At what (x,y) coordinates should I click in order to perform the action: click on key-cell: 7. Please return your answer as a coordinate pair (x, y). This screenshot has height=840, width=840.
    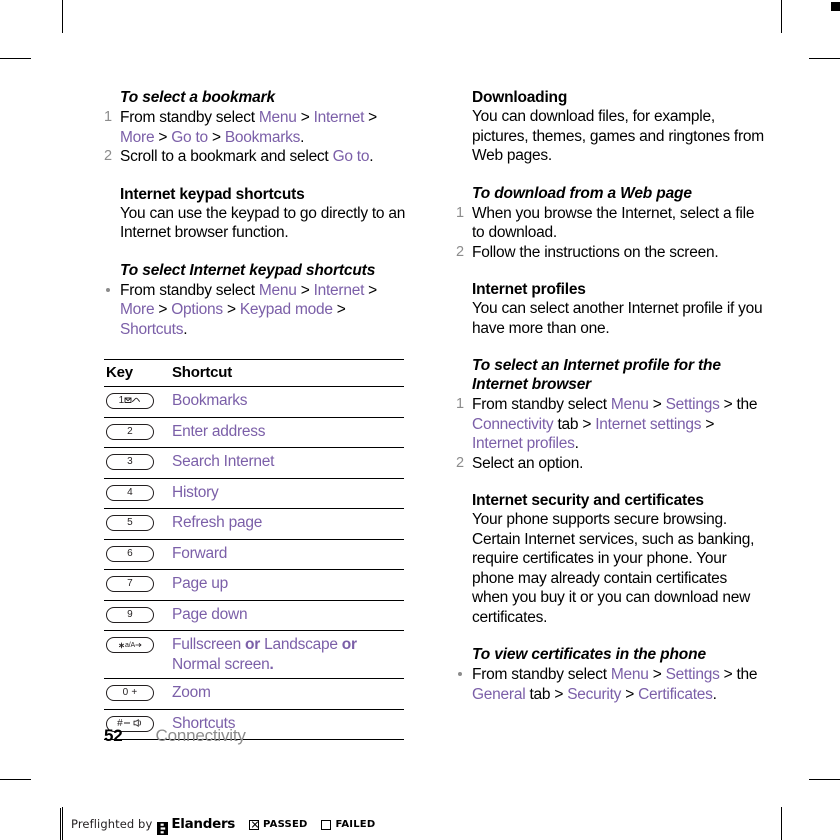
    Looking at the image, I should click on (136, 585).